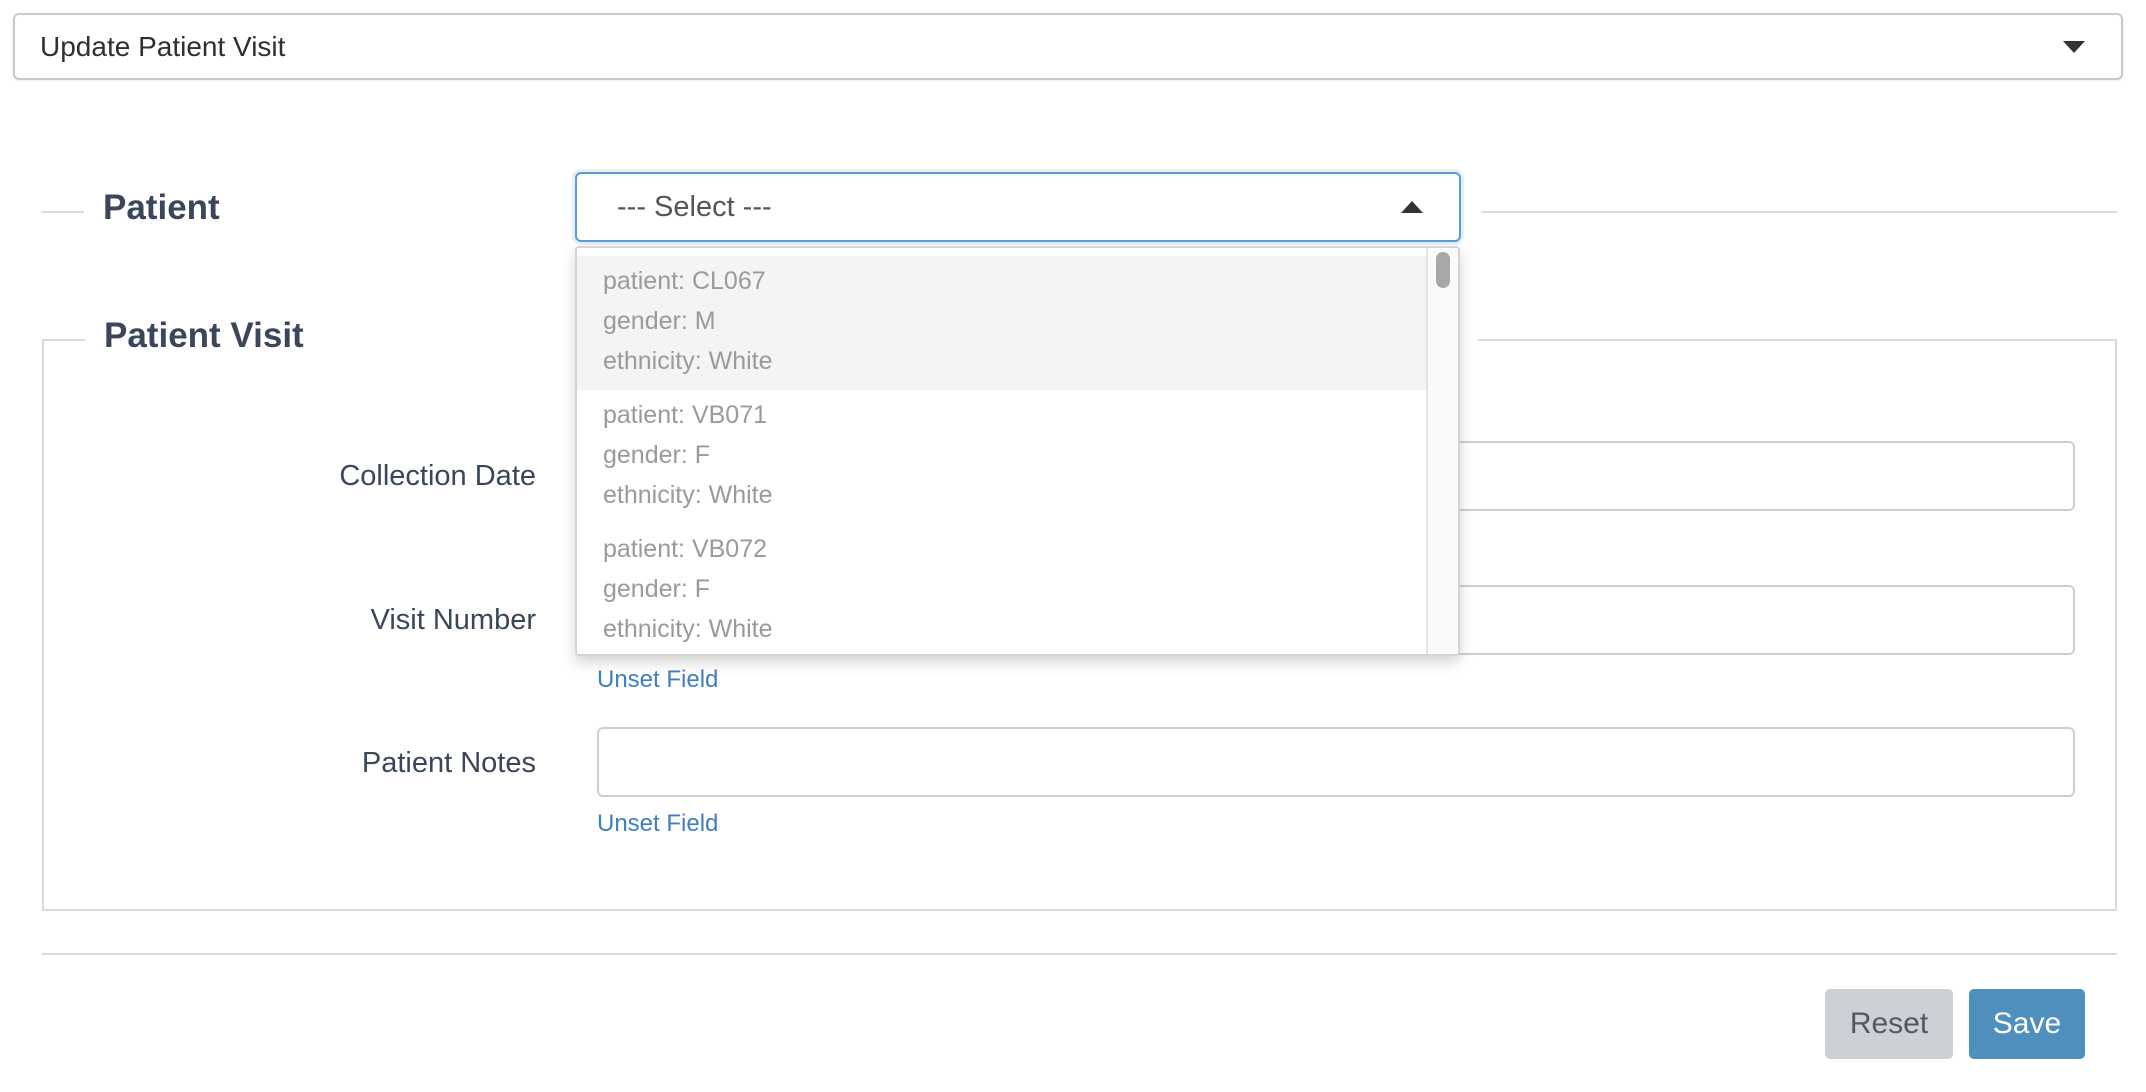 The width and height of the screenshot is (2146, 1092). What do you see at coordinates (1336, 762) in the screenshot?
I see `patient-notes-field` at bounding box center [1336, 762].